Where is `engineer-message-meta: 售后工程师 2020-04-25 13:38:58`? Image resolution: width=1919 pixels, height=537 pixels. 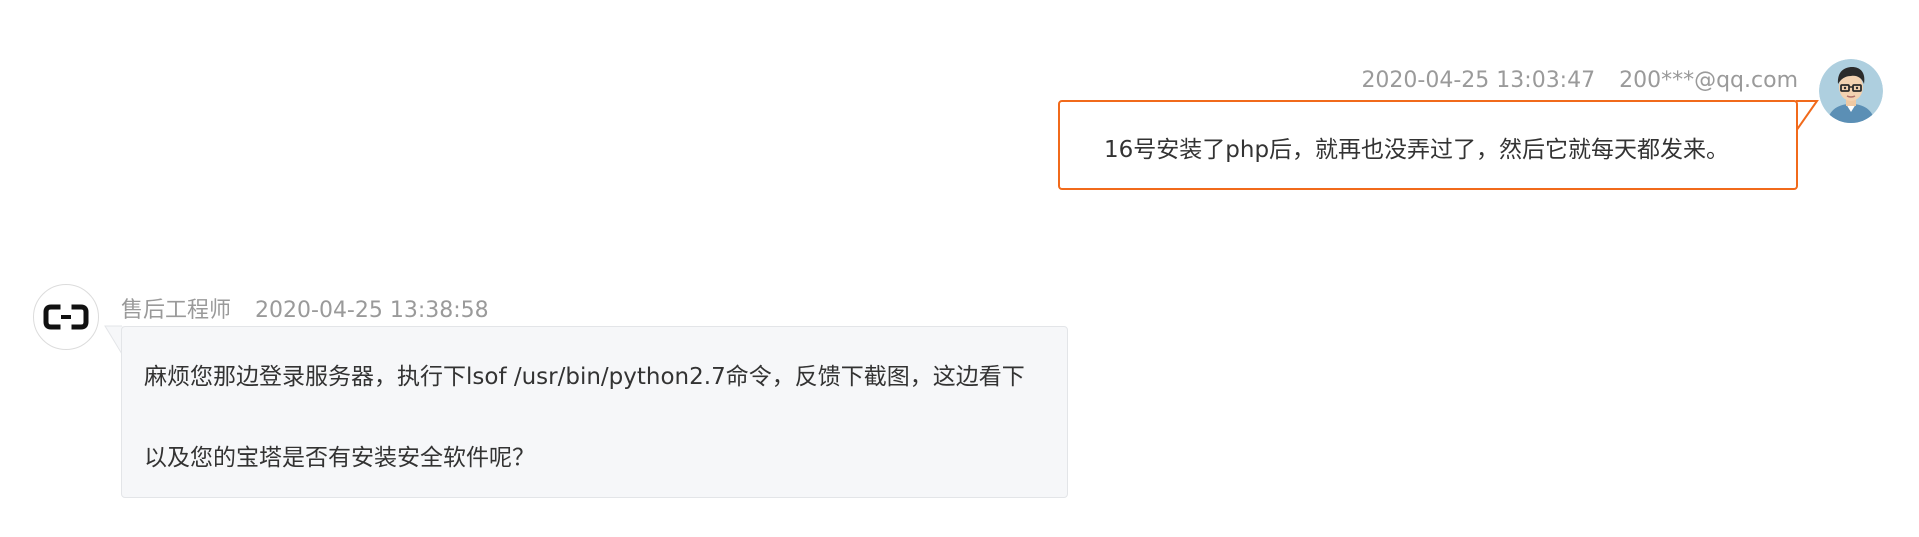 engineer-message-meta: 售后工程师 2020-04-25 13:38:58 is located at coordinates (305, 308).